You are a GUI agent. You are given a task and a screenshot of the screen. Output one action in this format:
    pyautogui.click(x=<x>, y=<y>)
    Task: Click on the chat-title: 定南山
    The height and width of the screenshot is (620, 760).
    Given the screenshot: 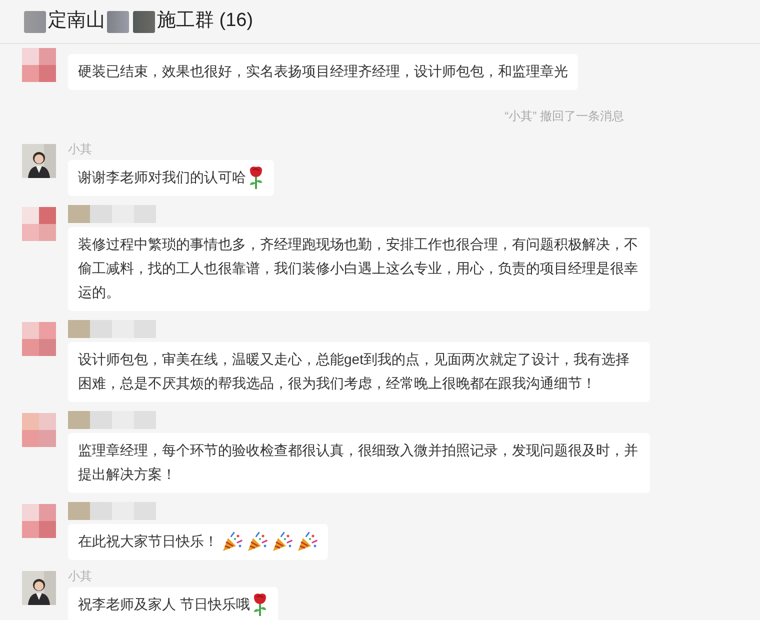 What is the action you would take?
    pyautogui.click(x=76, y=21)
    